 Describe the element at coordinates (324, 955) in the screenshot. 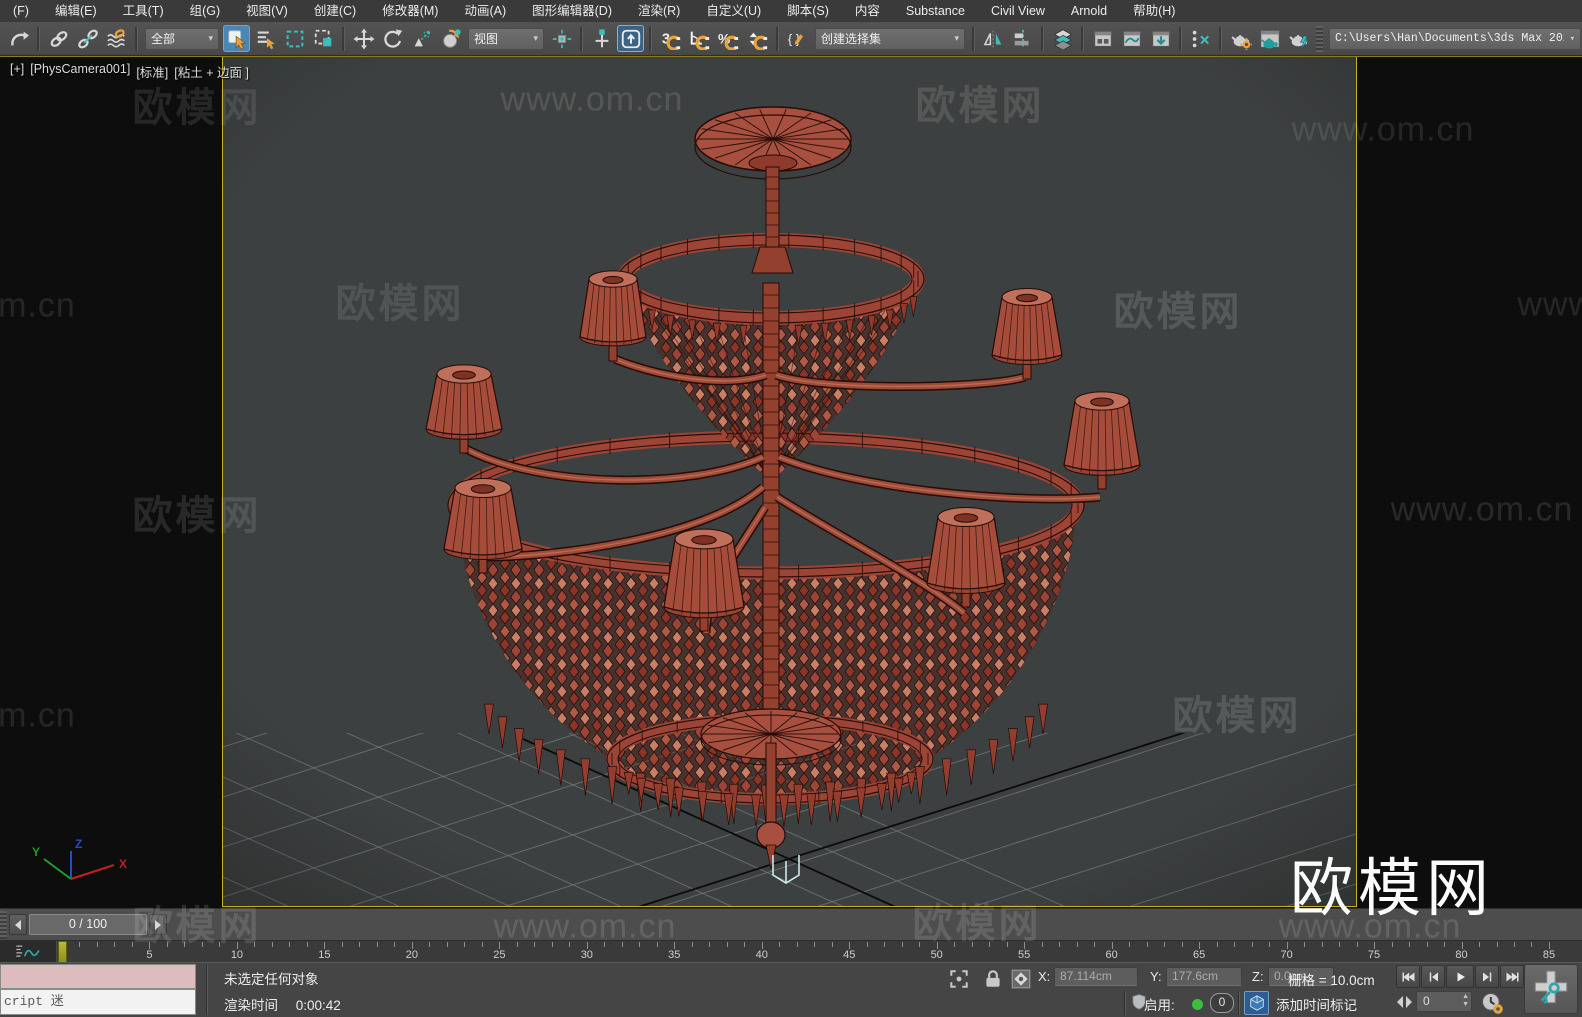

I see `ruler-label: 15` at that location.